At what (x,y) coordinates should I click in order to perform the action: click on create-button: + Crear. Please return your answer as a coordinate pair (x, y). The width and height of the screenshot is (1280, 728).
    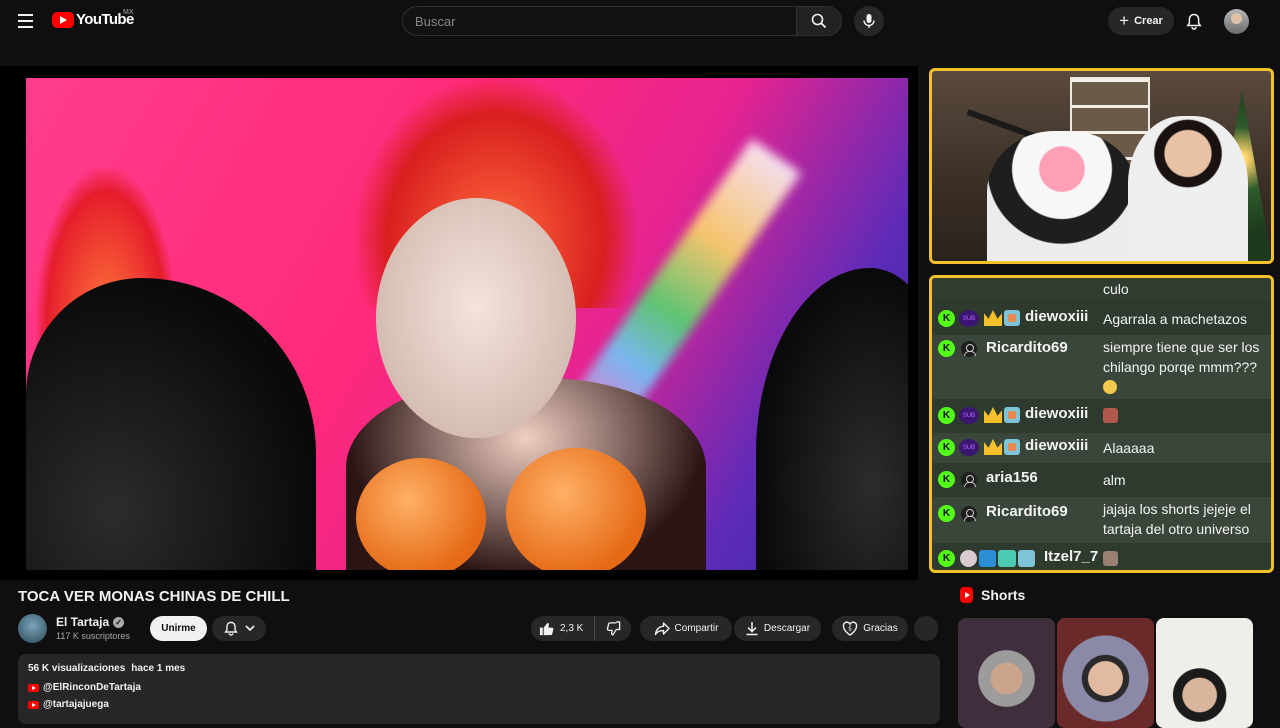
    Looking at the image, I should click on (1141, 21).